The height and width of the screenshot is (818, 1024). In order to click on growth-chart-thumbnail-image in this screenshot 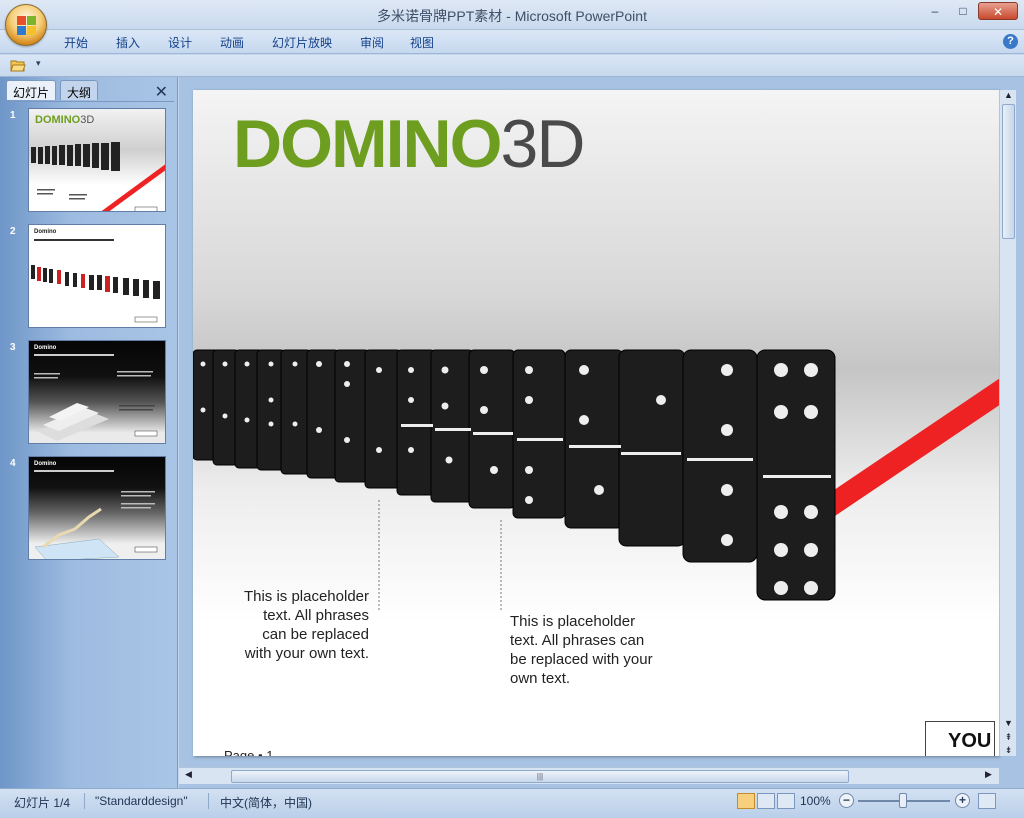, I will do `click(96, 525)`.